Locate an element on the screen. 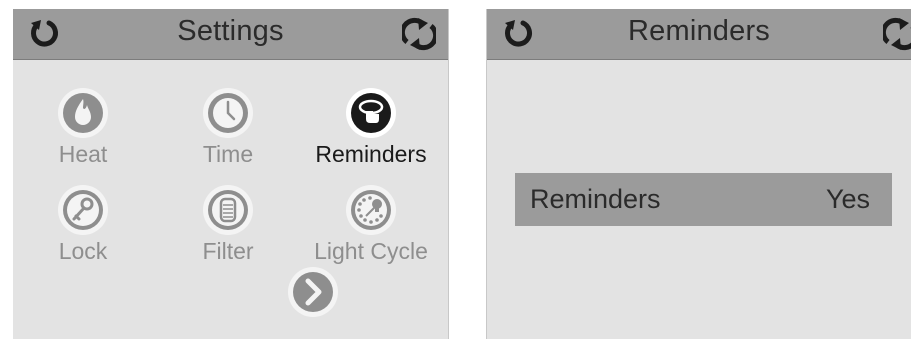 The width and height of the screenshot is (911, 339). flame-icon is located at coordinates (83, 113).